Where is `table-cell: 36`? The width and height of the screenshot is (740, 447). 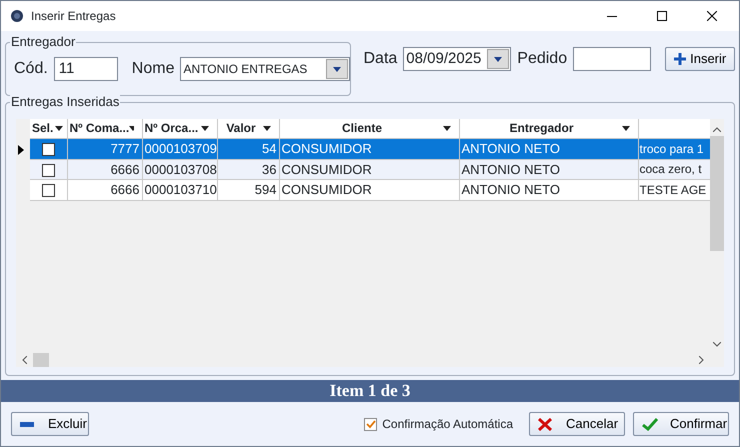 table-cell: 36 is located at coordinates (248, 169).